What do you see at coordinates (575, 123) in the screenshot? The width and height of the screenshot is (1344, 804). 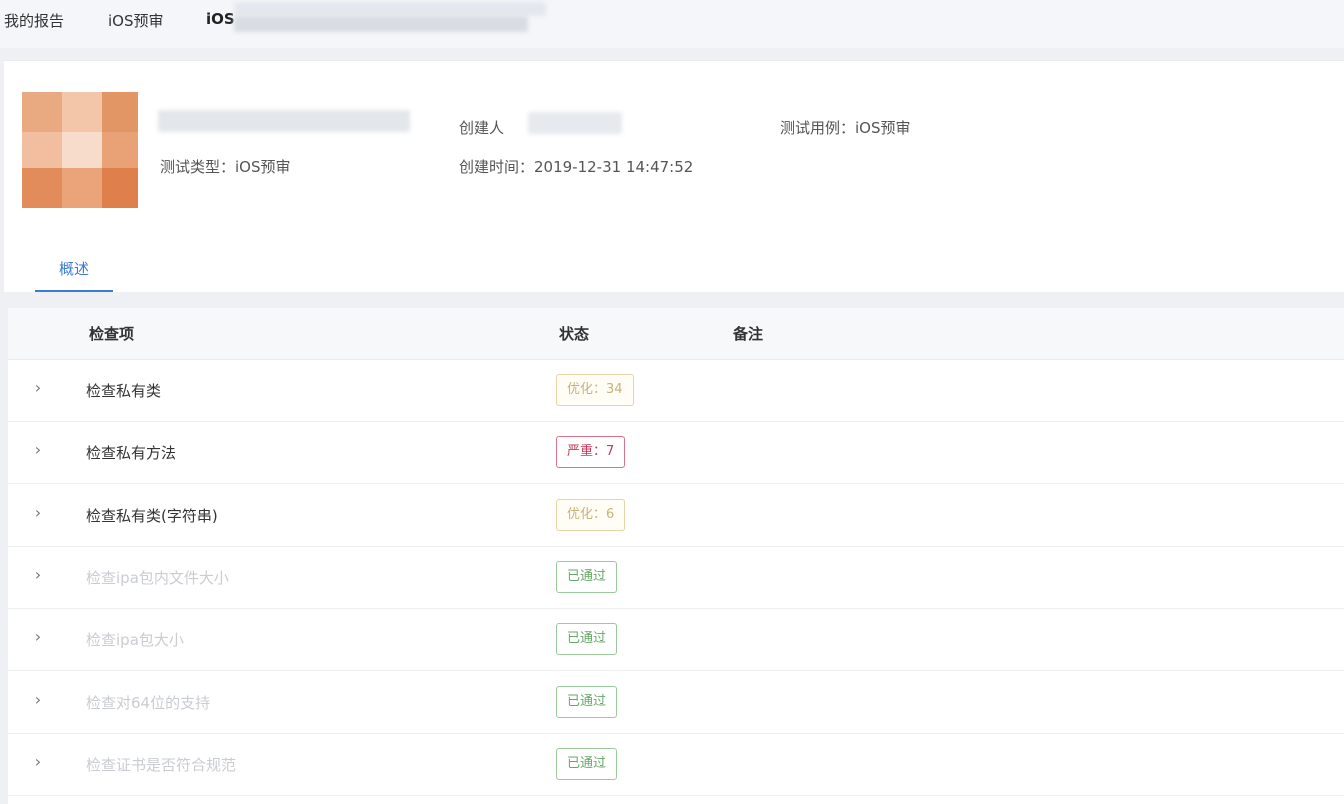 I see `redacted-creator` at bounding box center [575, 123].